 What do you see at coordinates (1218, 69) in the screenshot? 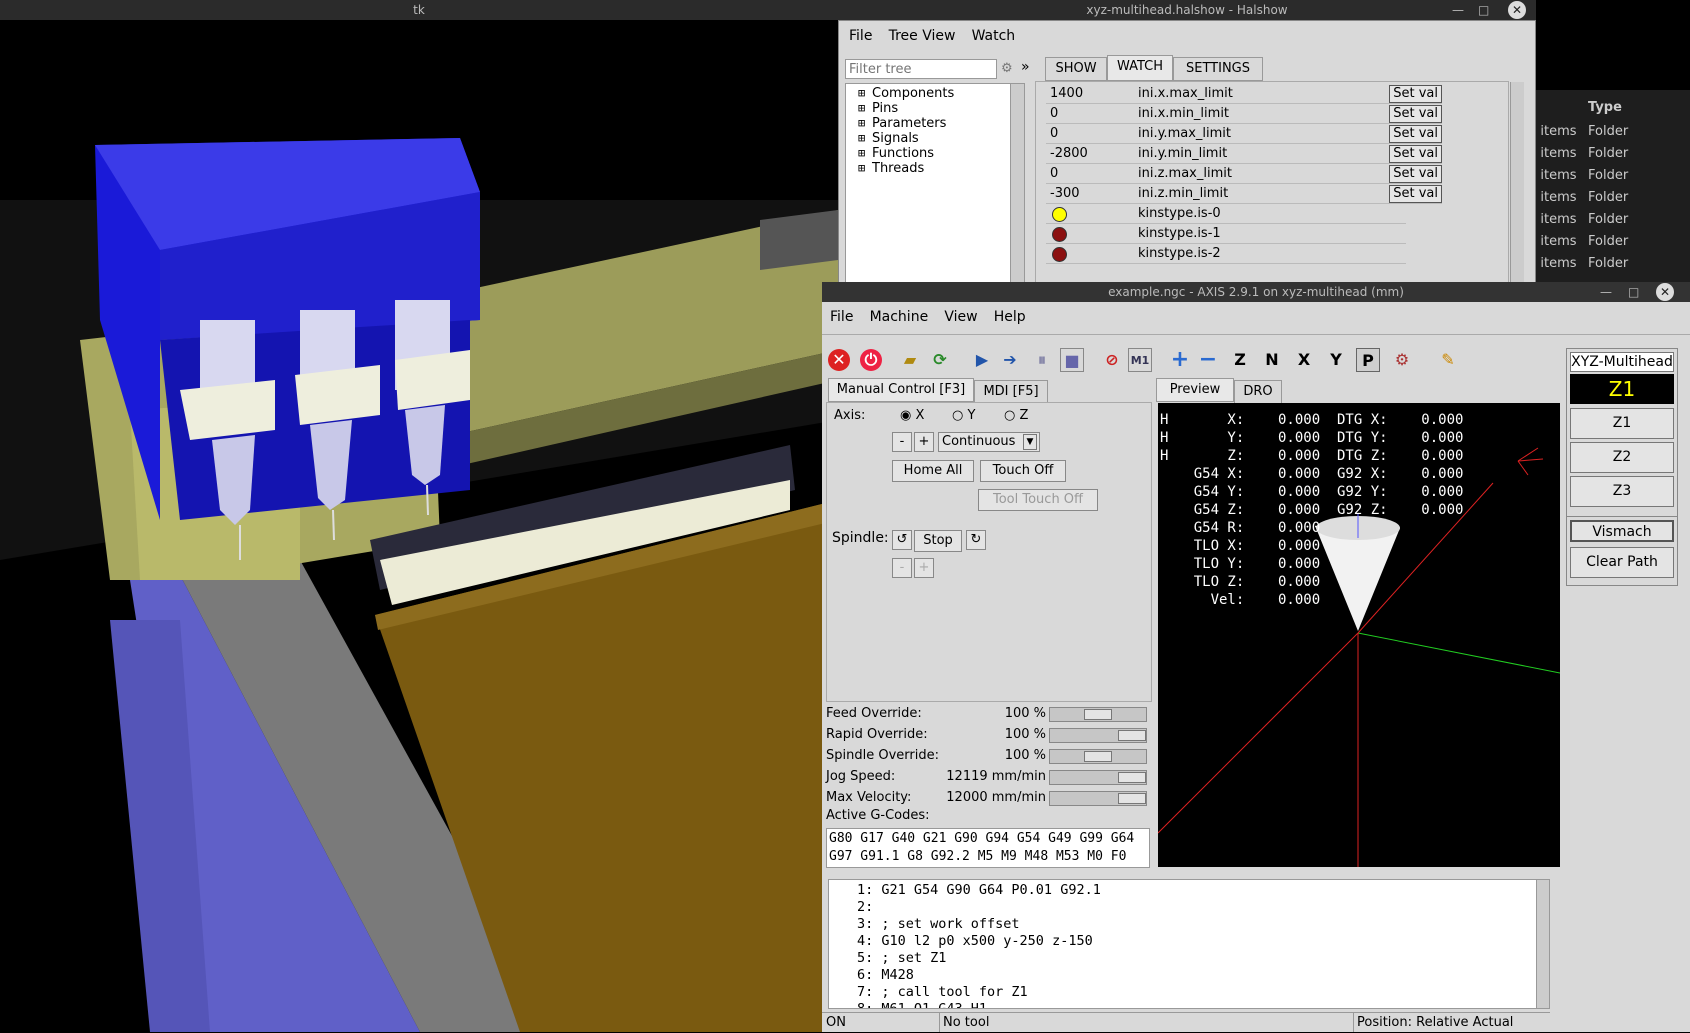
I see `tab-settings: SETTINGS` at bounding box center [1218, 69].